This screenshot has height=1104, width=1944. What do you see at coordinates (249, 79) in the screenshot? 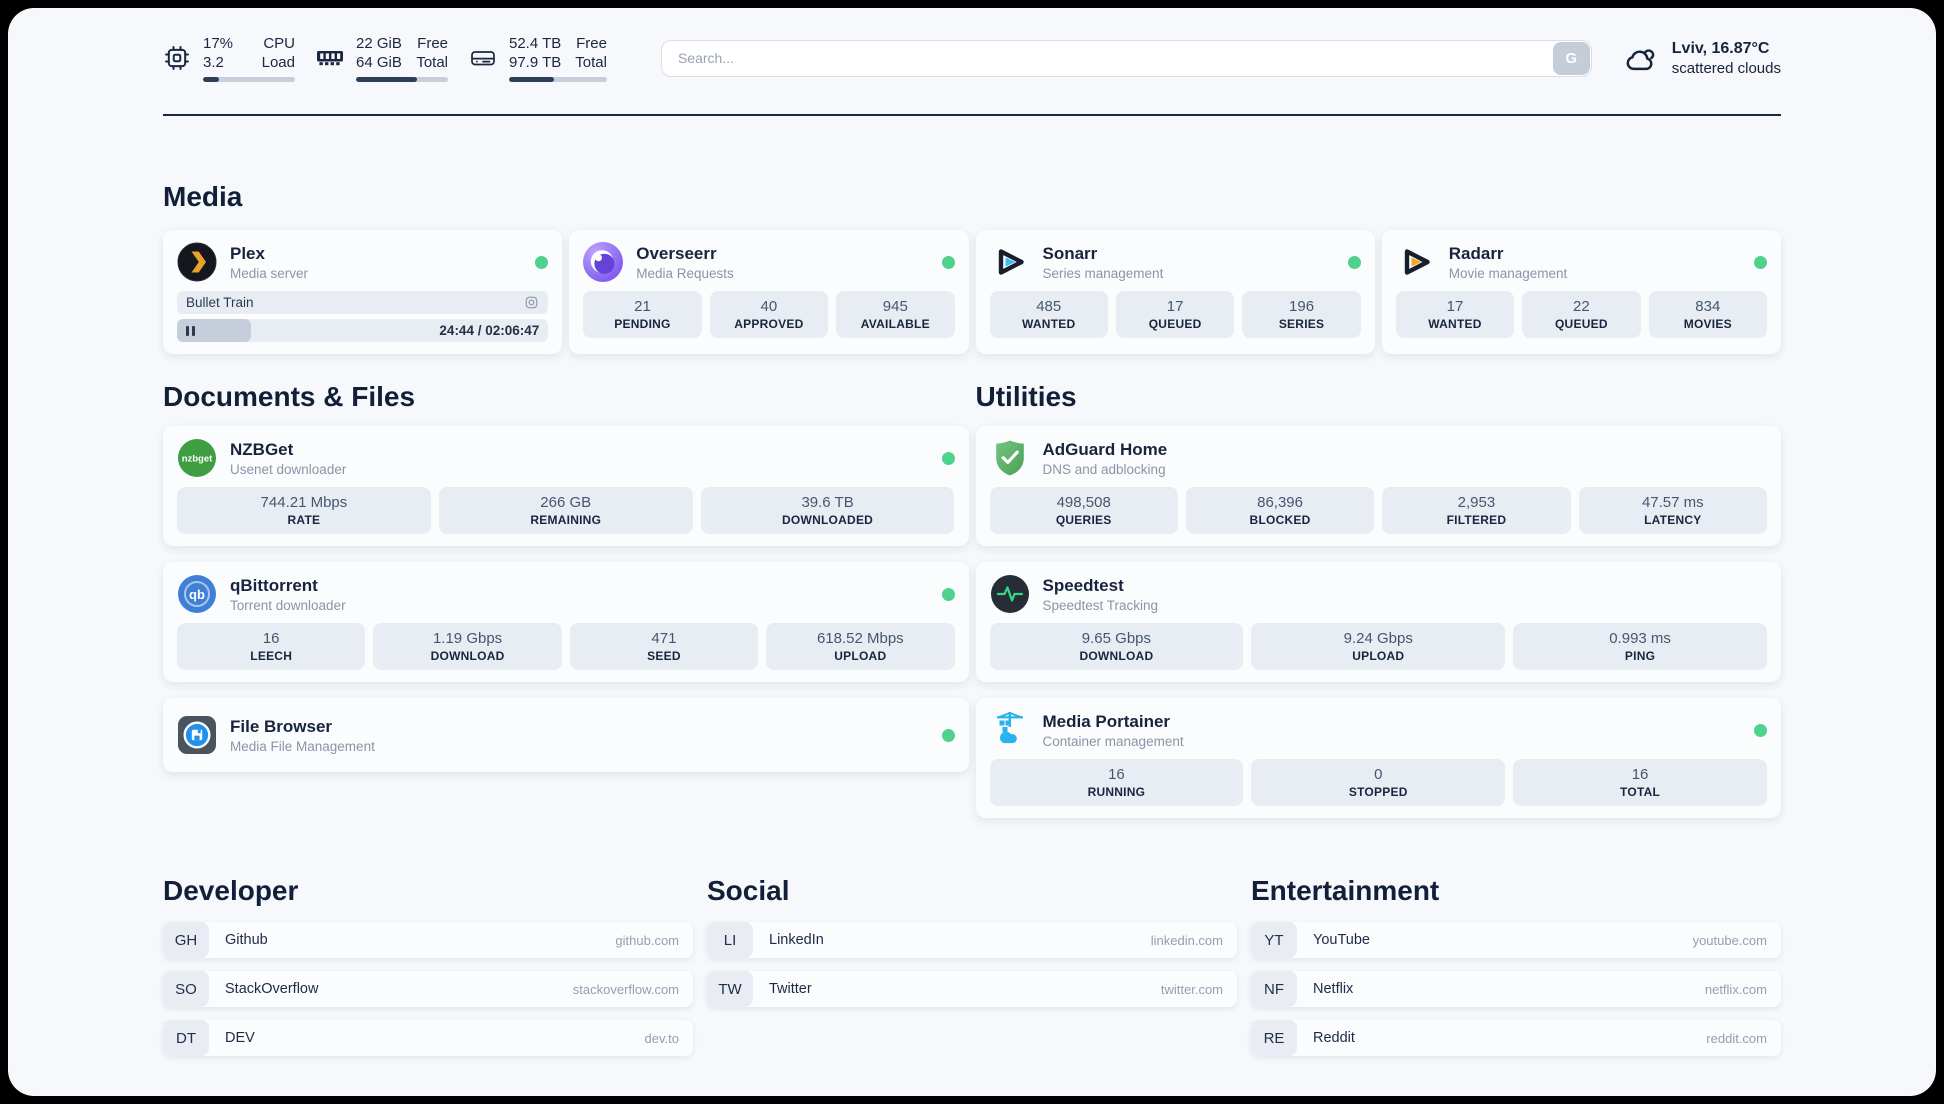
I see `cpu-progress-bar` at bounding box center [249, 79].